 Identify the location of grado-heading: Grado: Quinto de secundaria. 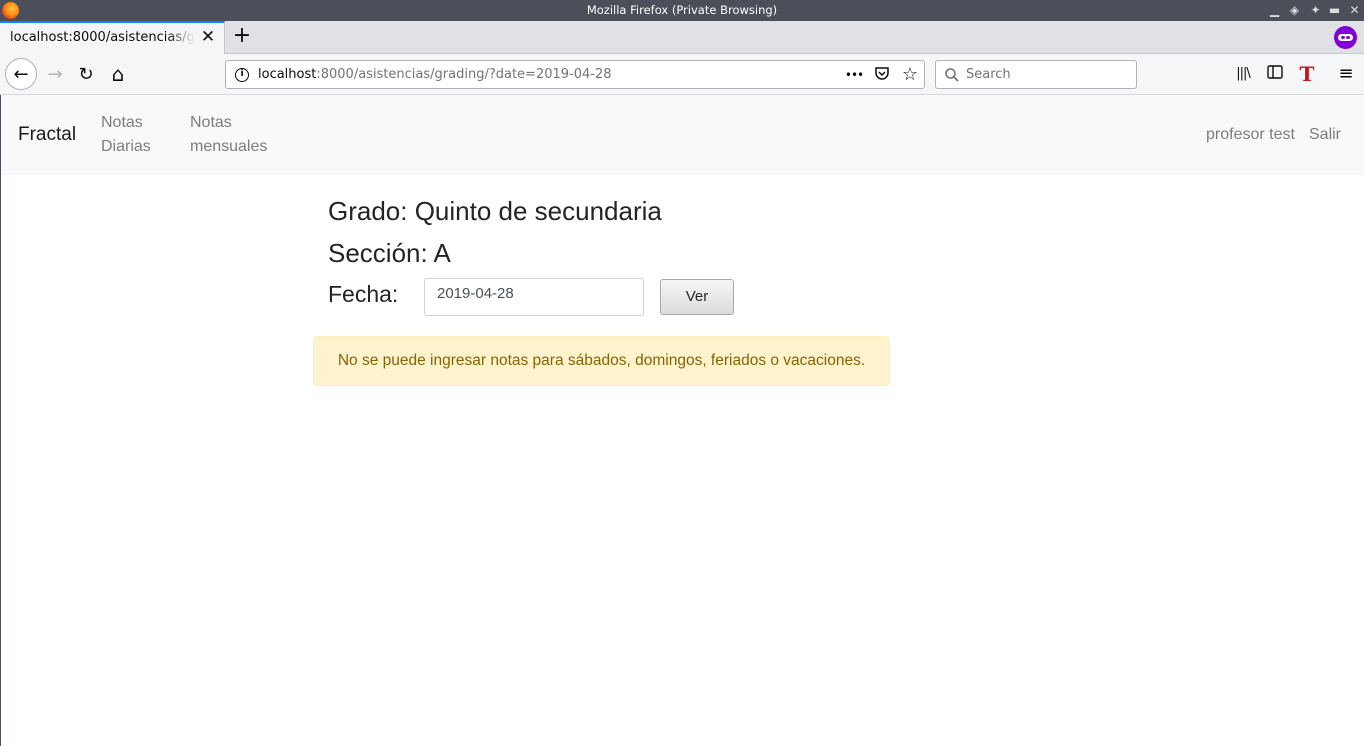
(495, 211).